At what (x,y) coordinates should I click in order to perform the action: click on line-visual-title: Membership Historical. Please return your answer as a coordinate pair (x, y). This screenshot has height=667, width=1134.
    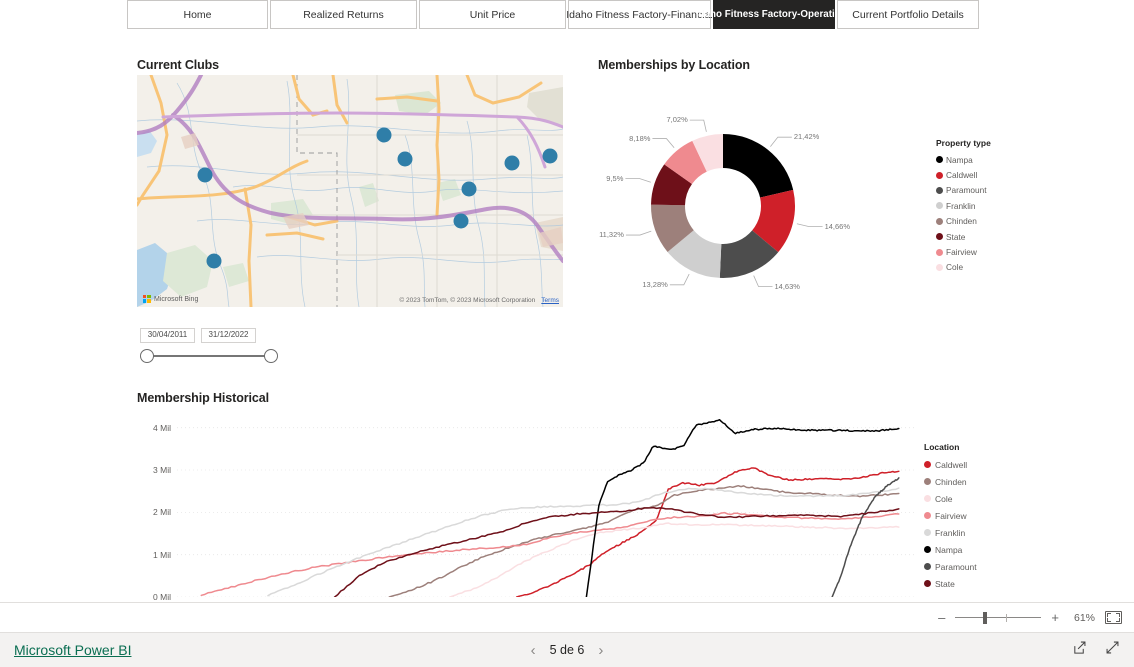
    Looking at the image, I should click on (203, 398).